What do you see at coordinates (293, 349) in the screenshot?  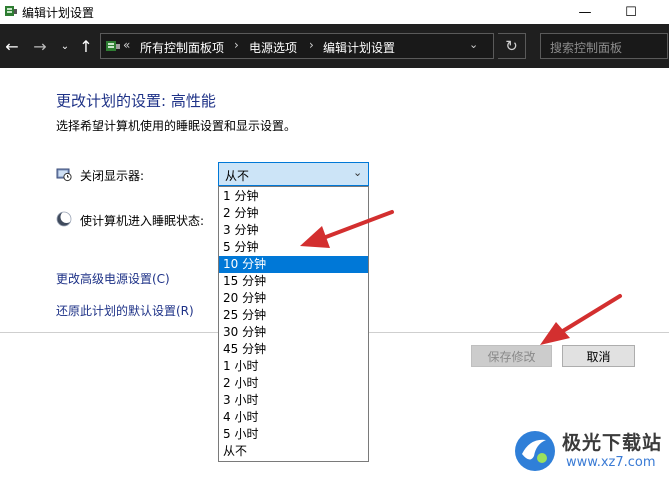 I see `dropdown-option: 45 分钟` at bounding box center [293, 349].